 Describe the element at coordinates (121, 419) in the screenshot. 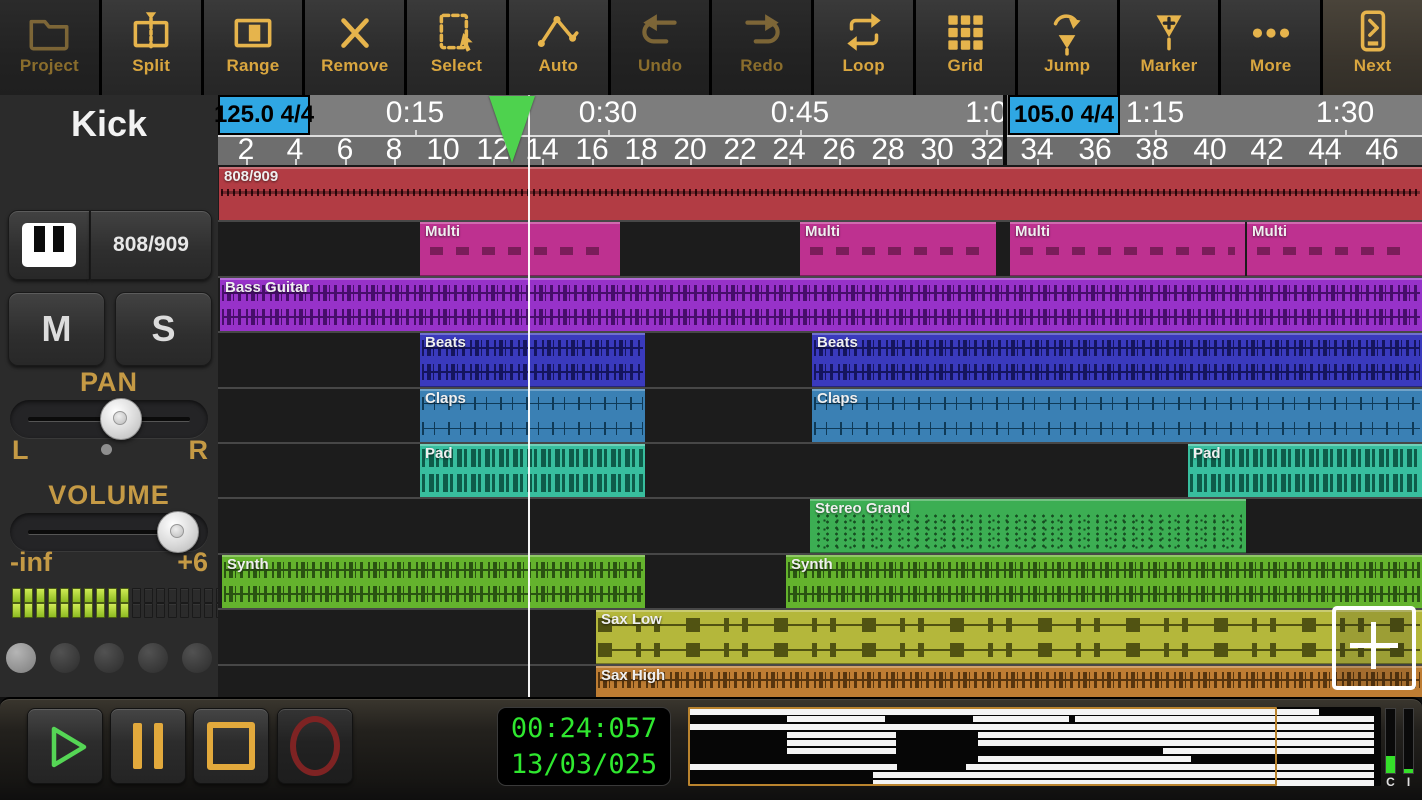

I see `pan-knob` at that location.